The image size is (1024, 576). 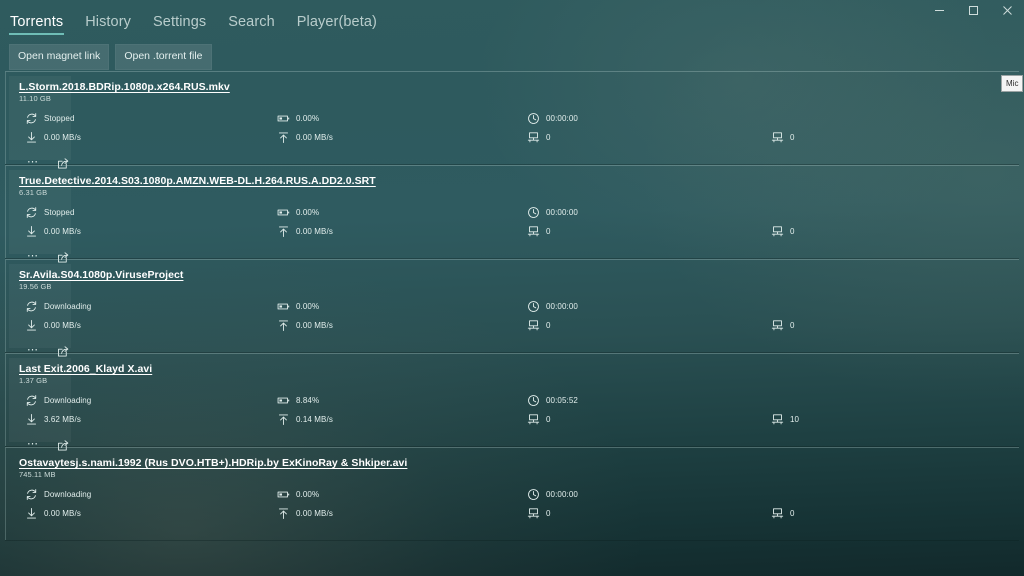 What do you see at coordinates (519, 87) in the screenshot?
I see `torrent-name: L.Storm.2018.BDRip.1080p.x264.RUS.mkv` at bounding box center [519, 87].